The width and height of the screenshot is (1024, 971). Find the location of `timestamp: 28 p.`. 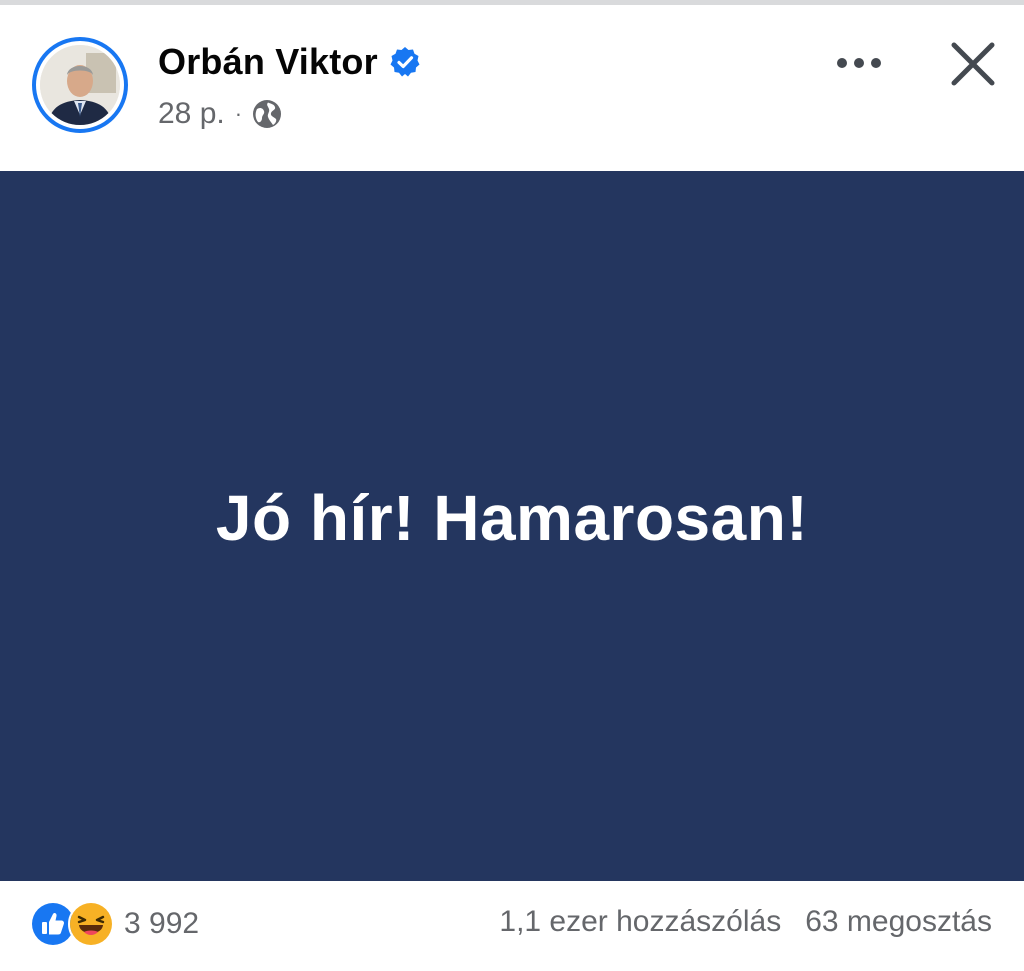

timestamp: 28 p. is located at coordinates (191, 114).